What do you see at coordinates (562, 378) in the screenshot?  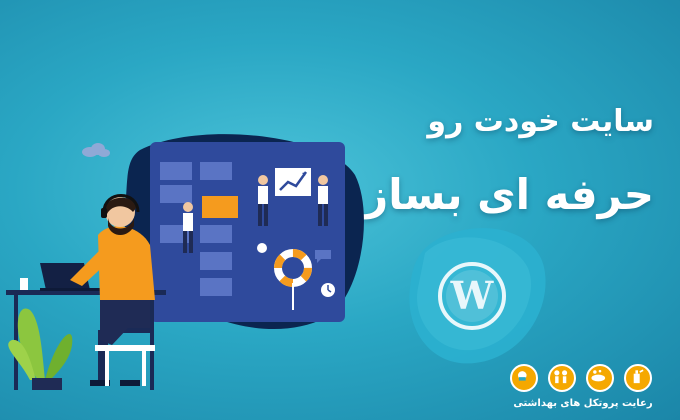 I see `distance-icon` at bounding box center [562, 378].